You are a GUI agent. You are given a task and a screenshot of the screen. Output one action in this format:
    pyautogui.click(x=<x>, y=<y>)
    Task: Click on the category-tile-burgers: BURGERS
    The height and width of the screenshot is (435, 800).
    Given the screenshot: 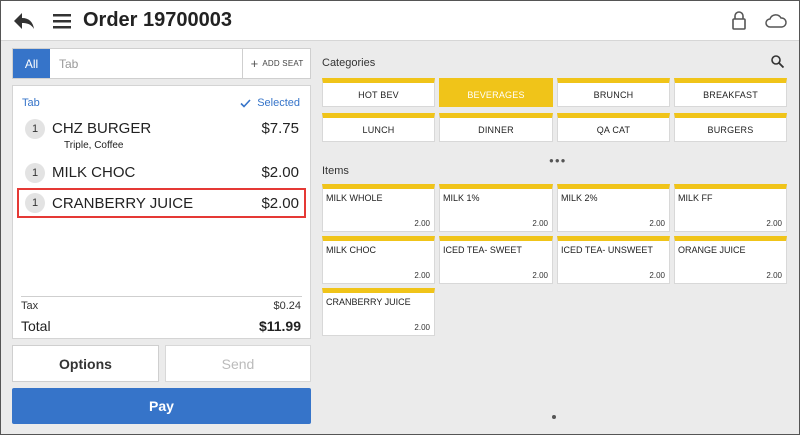 What is the action you would take?
    pyautogui.click(x=730, y=127)
    